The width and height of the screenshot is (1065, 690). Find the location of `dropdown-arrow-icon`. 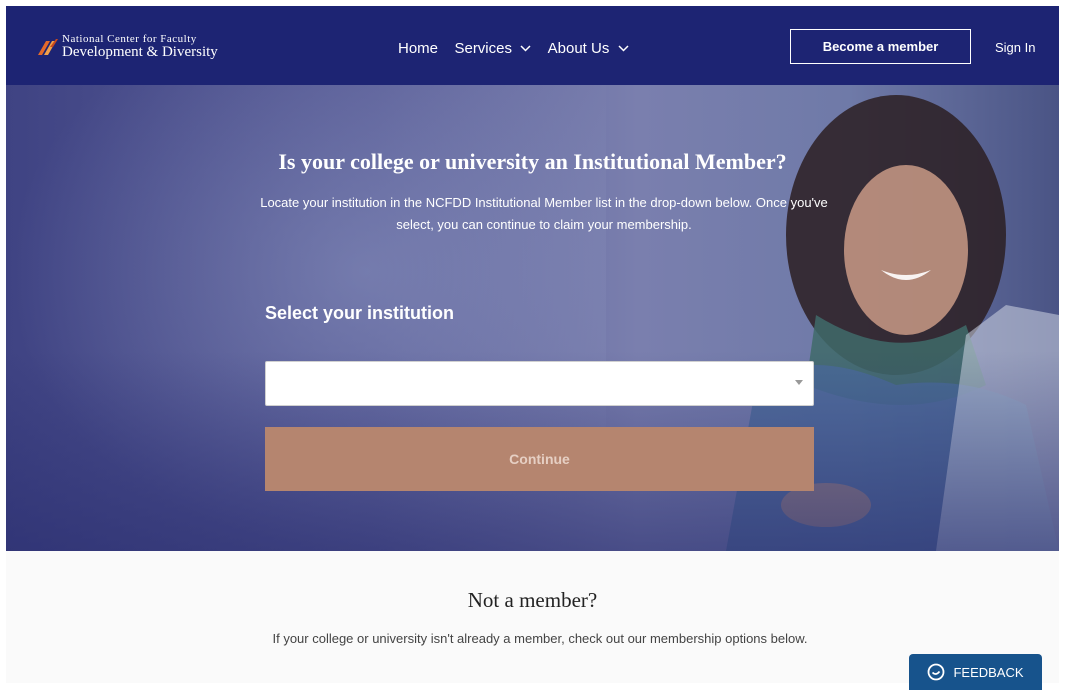

dropdown-arrow-icon is located at coordinates (799, 382).